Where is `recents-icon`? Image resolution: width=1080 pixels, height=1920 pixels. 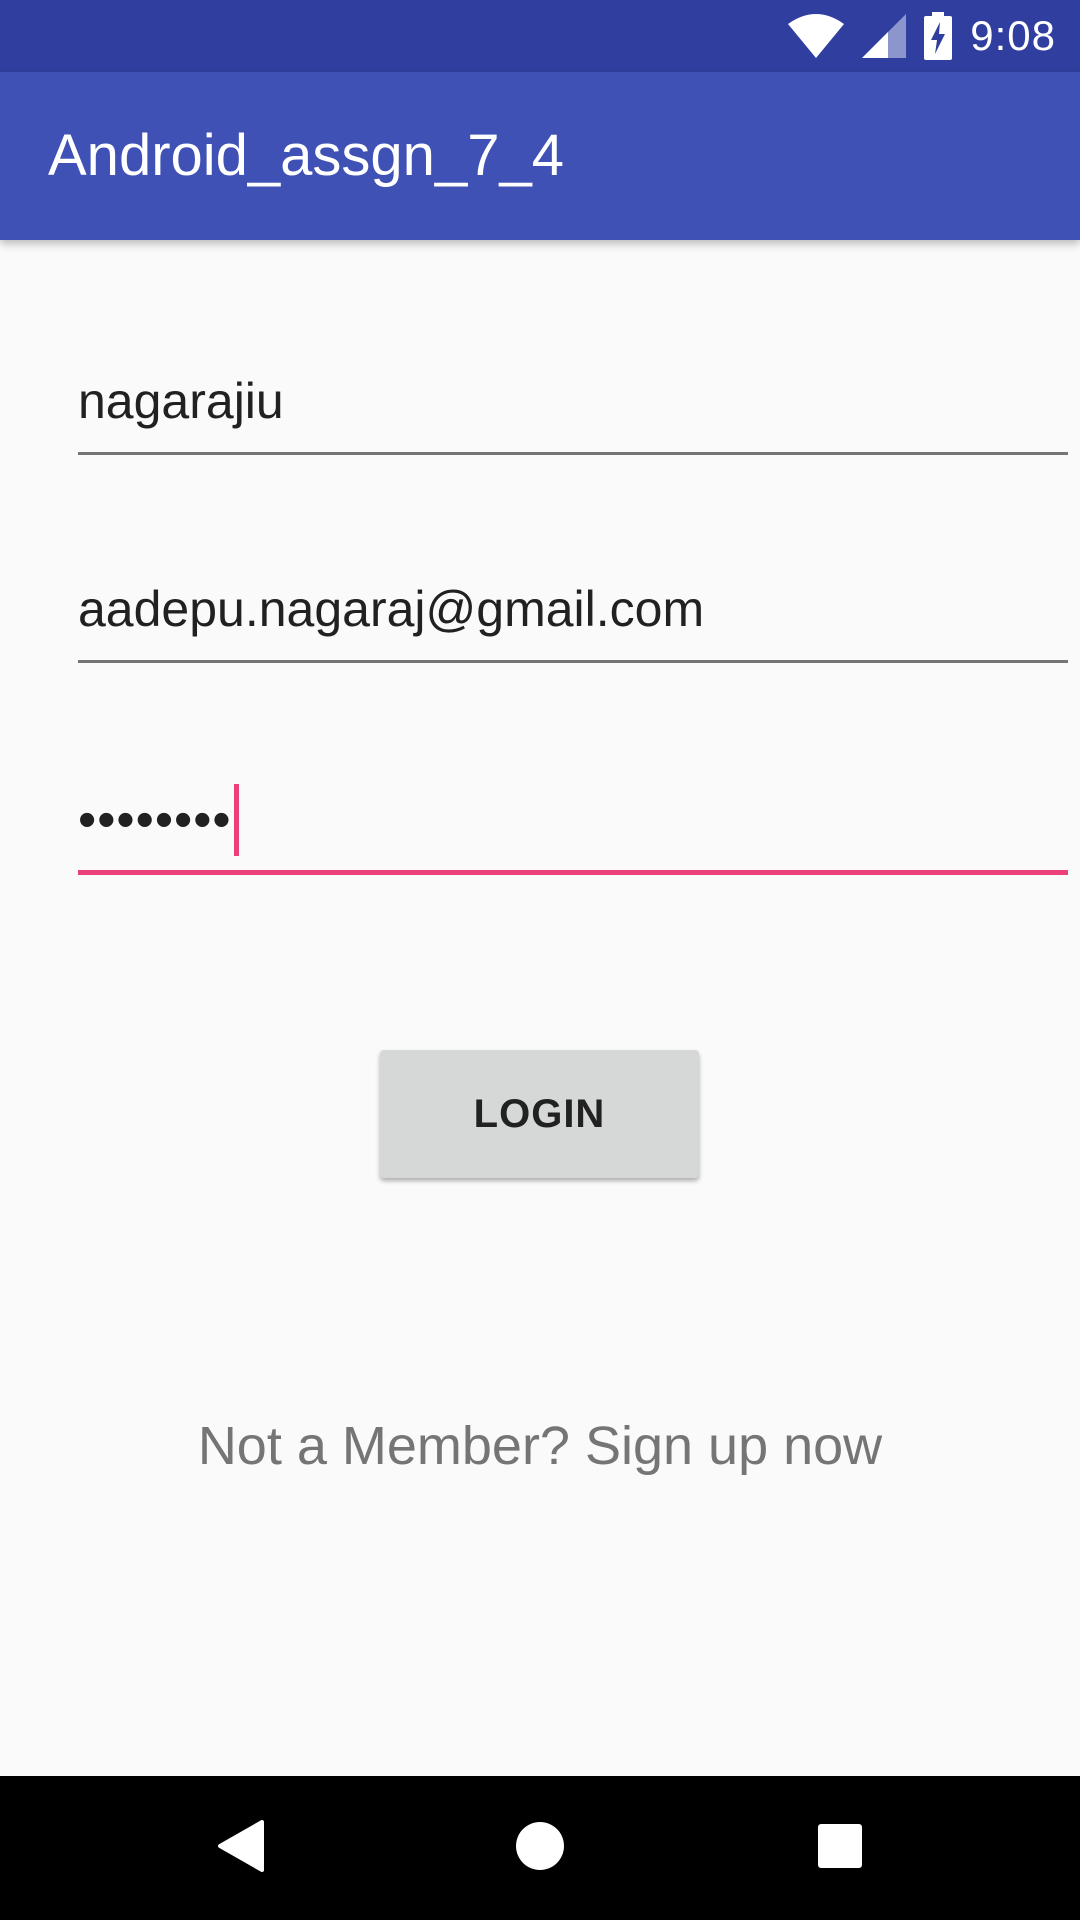 recents-icon is located at coordinates (840, 1848).